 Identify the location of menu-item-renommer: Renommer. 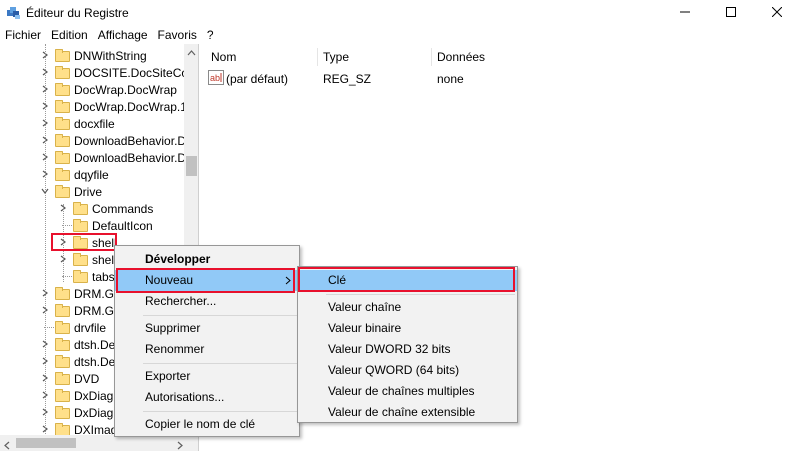
(207, 349).